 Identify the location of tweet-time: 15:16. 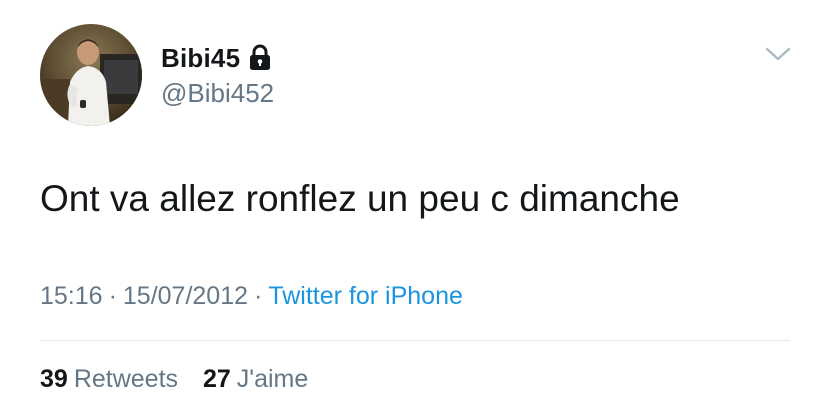
(71, 296).